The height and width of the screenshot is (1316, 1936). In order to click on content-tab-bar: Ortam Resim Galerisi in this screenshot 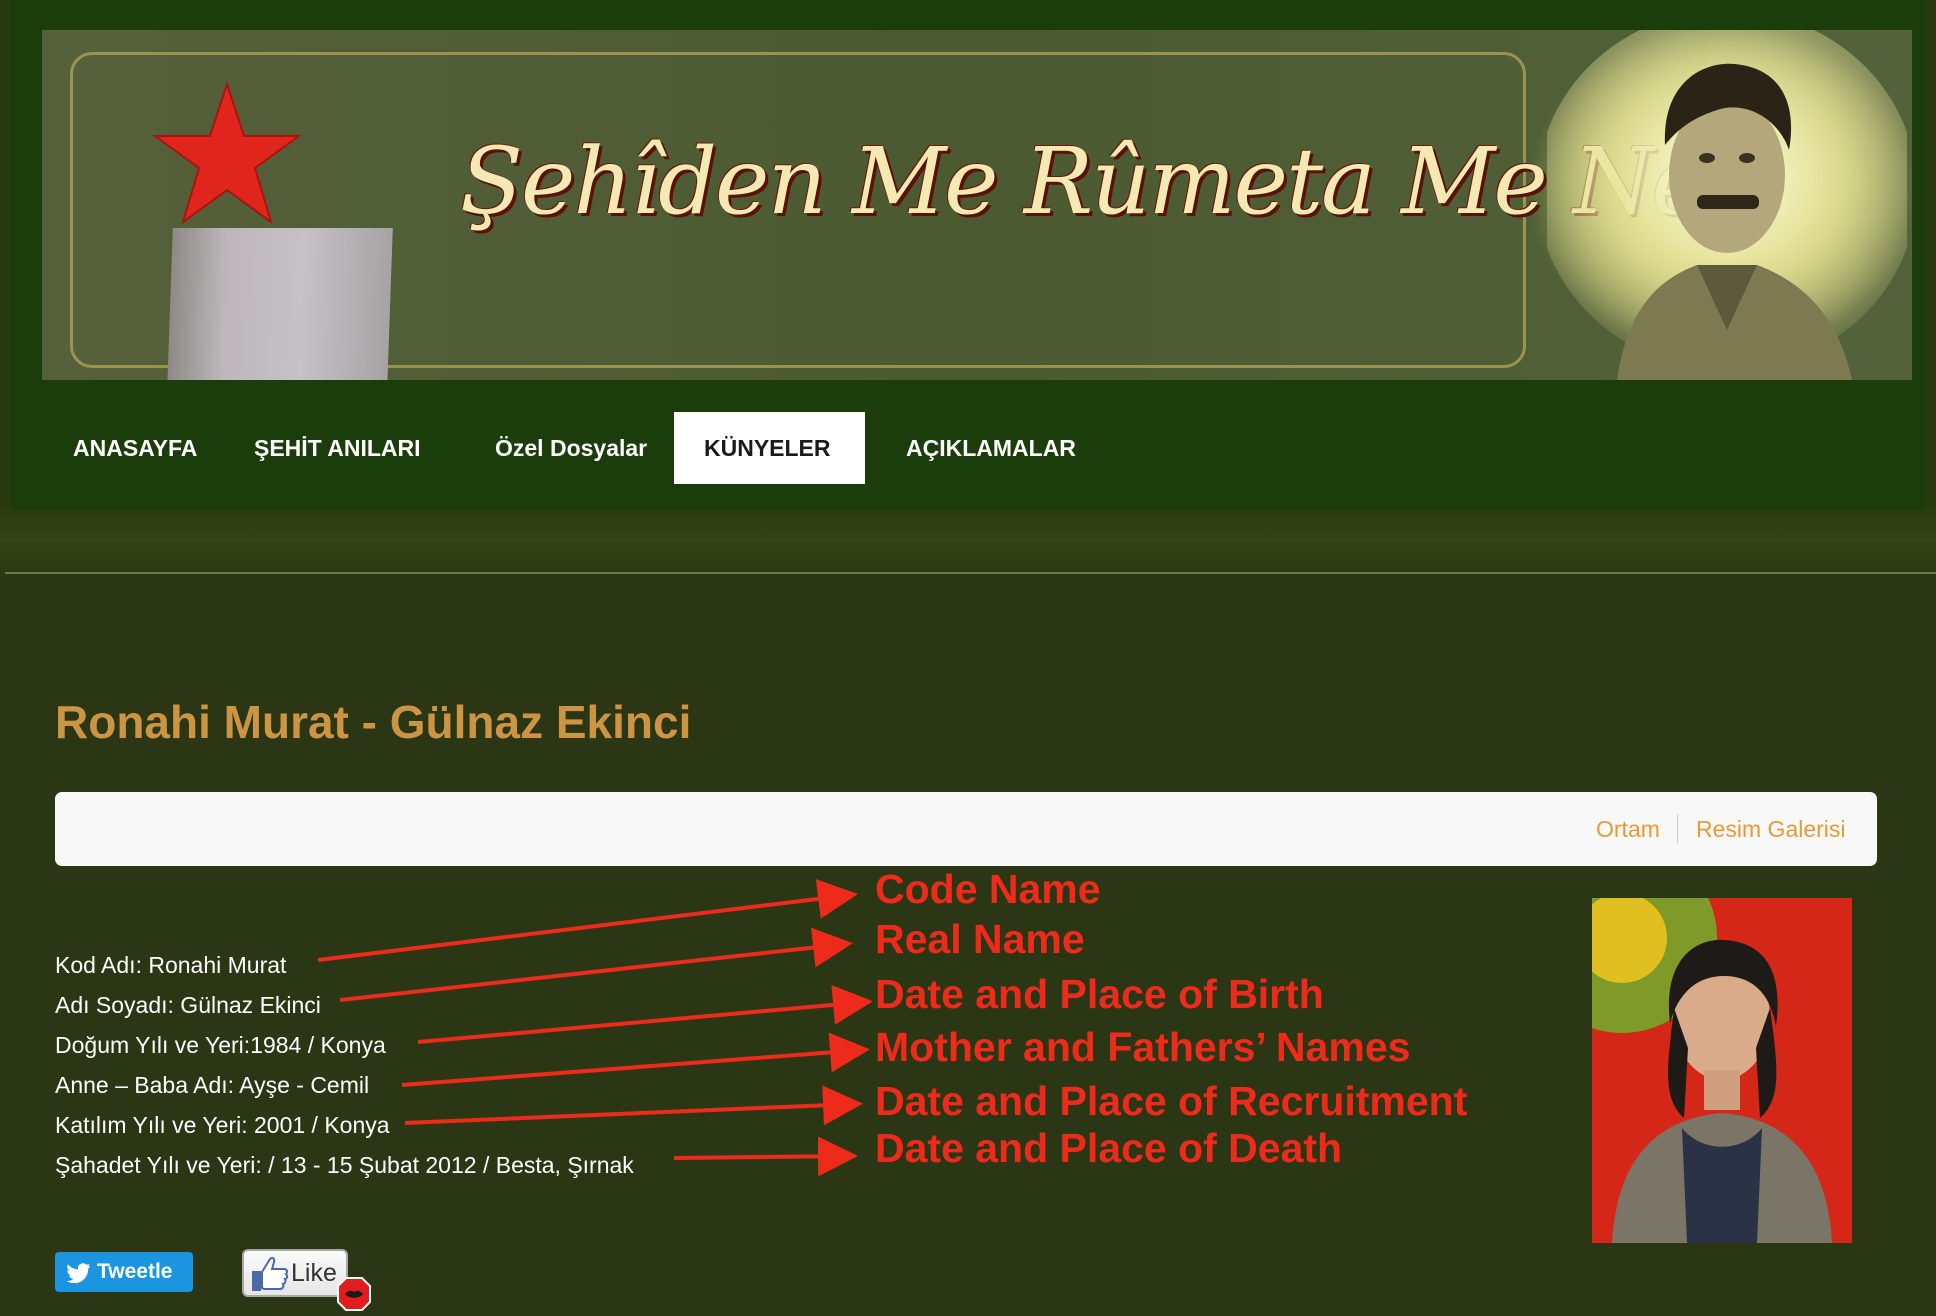, I will do `click(966, 829)`.